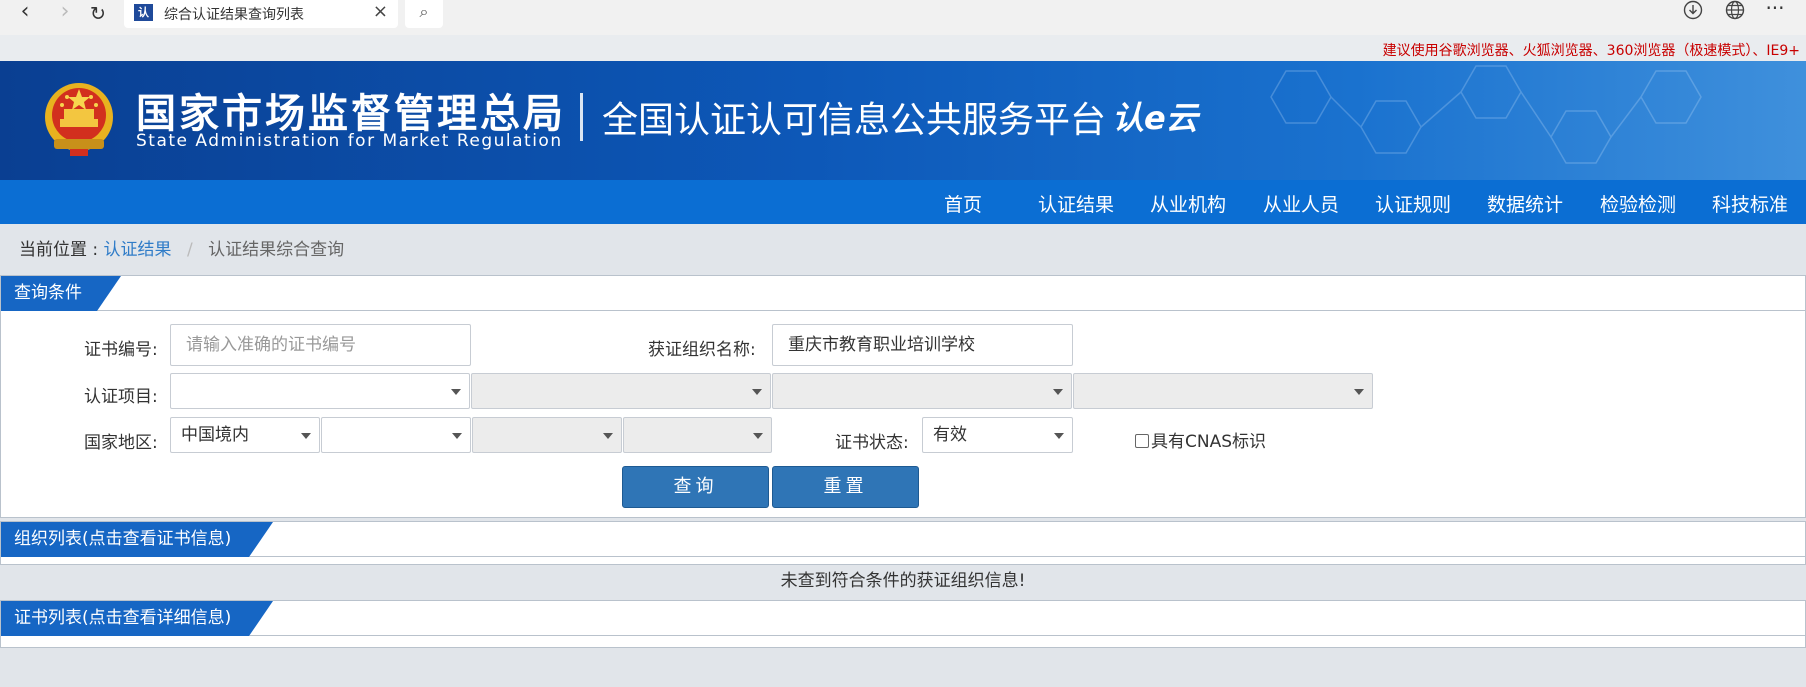 This screenshot has height=687, width=1806. What do you see at coordinates (702, 350) in the screenshot?
I see `org-name-label: 获证组织名称:` at bounding box center [702, 350].